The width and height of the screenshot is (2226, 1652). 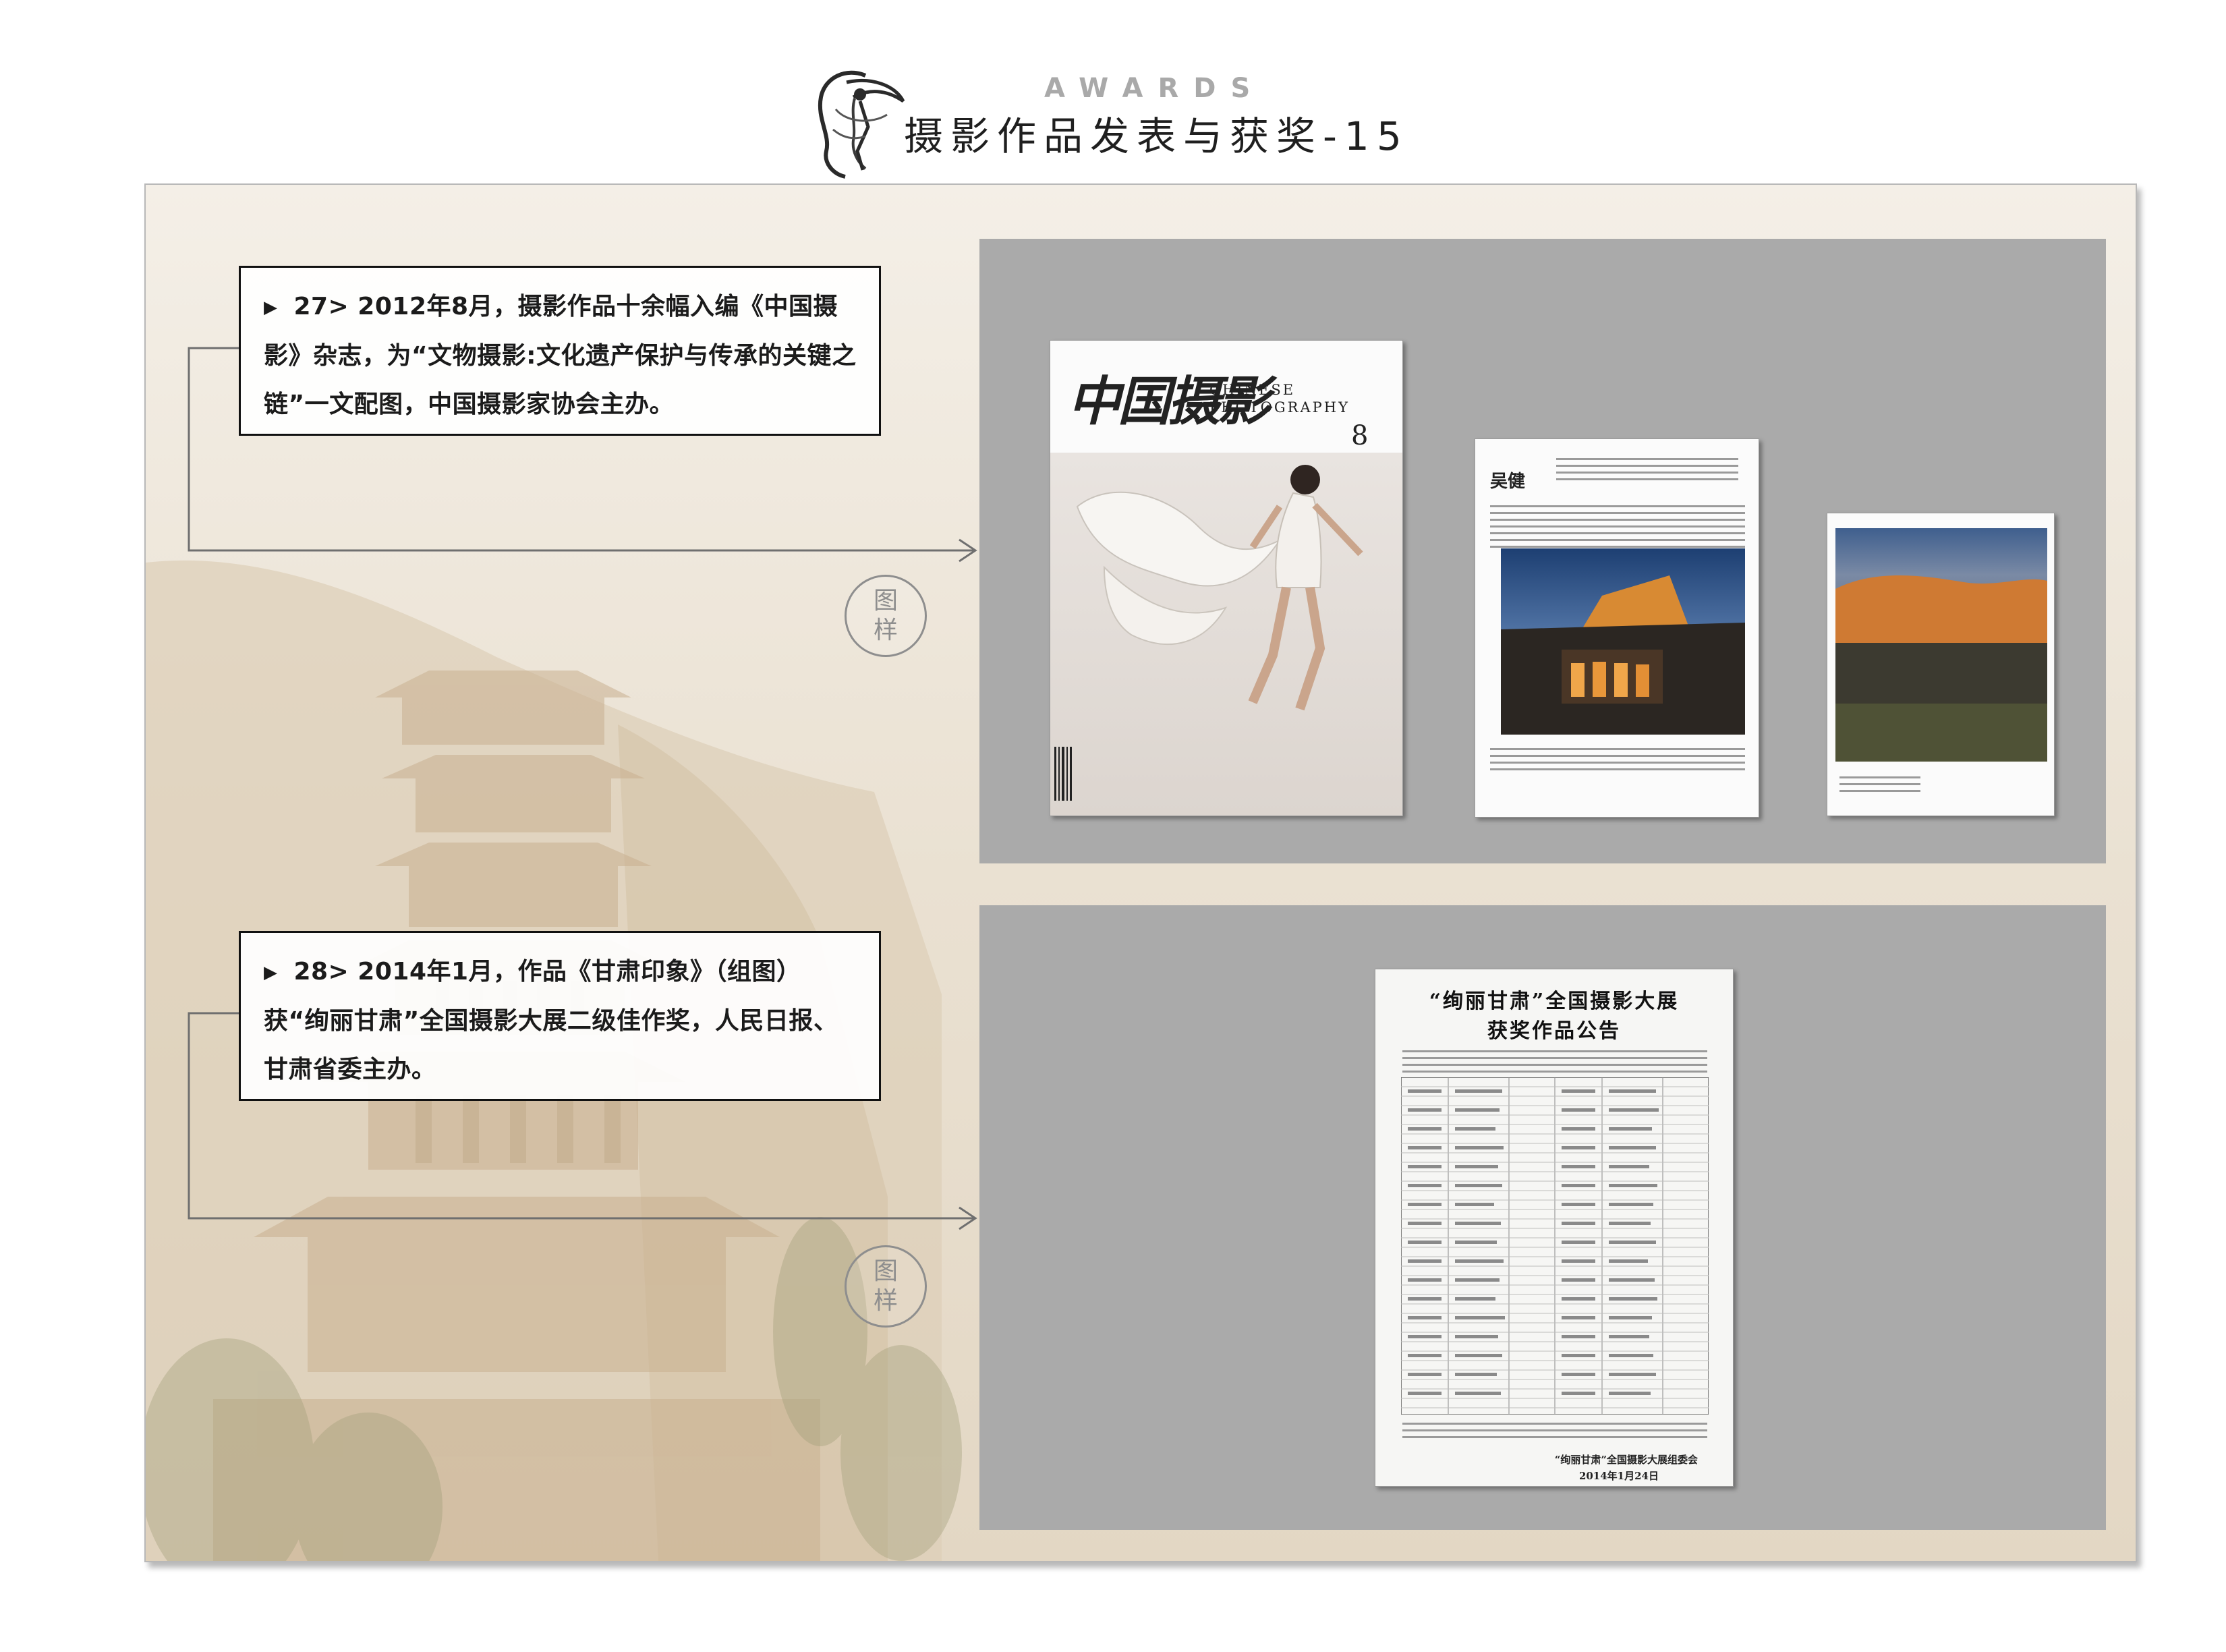 I want to click on newspaper-signature: “绚丽甘肃”全国摄影大展组委会, so click(x=1626, y=1460).